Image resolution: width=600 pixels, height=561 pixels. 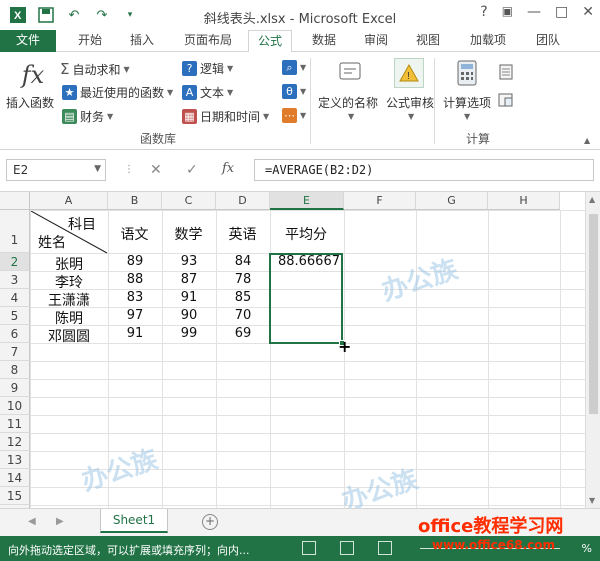 What do you see at coordinates (488, 41) in the screenshot?
I see `tab-addins: 加载项` at bounding box center [488, 41].